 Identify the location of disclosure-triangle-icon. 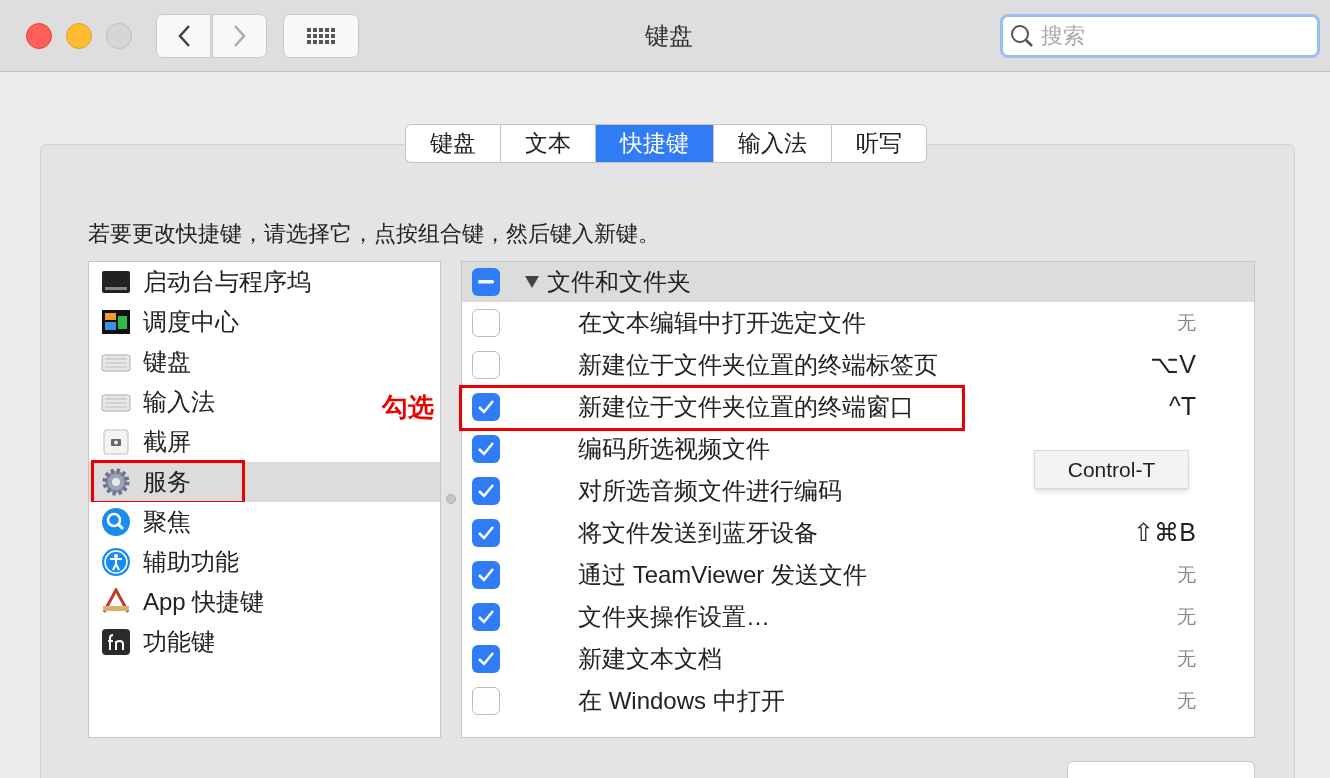
(532, 282).